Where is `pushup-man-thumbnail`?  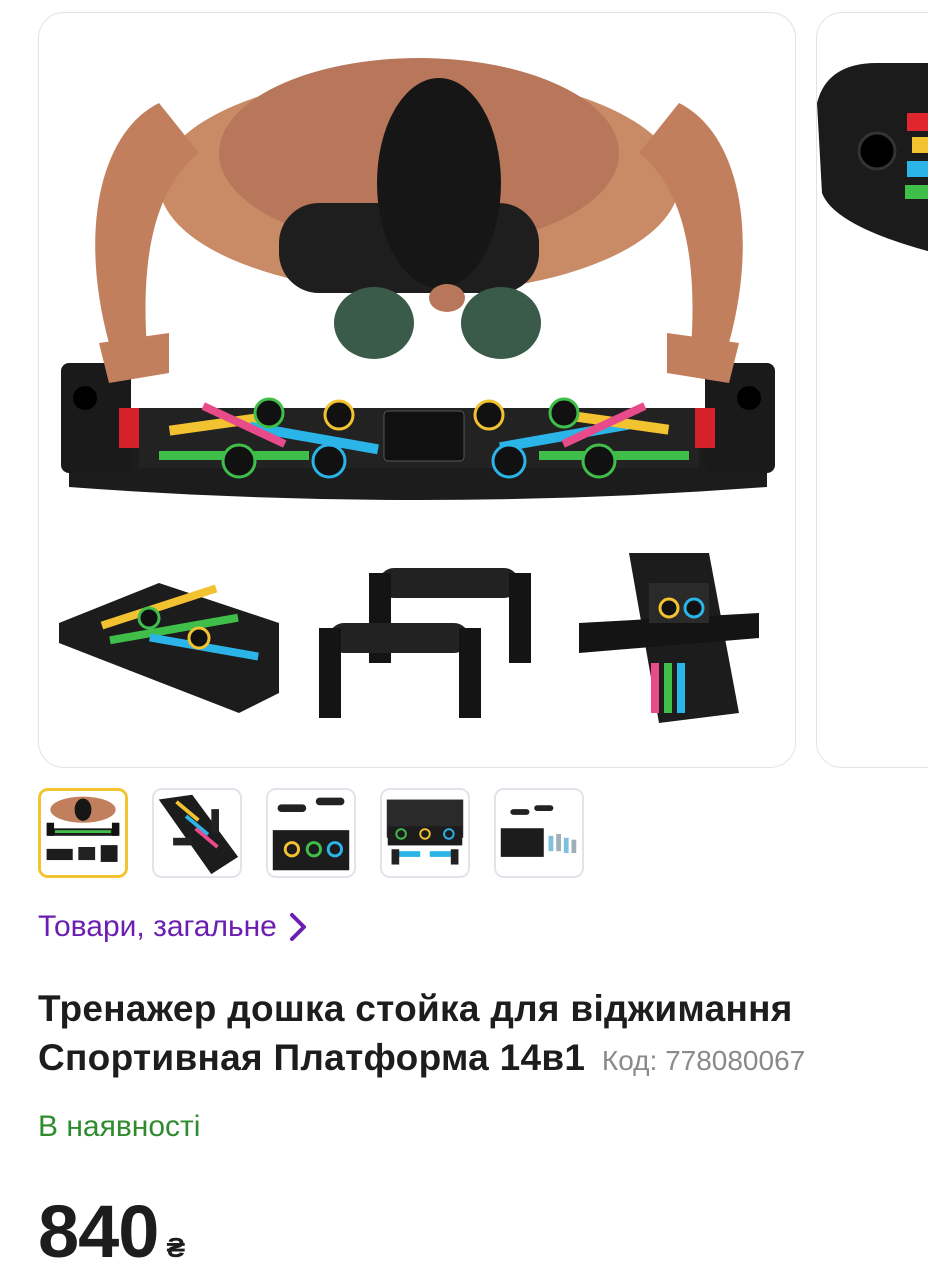
pushup-man-thumbnail is located at coordinates (83, 833).